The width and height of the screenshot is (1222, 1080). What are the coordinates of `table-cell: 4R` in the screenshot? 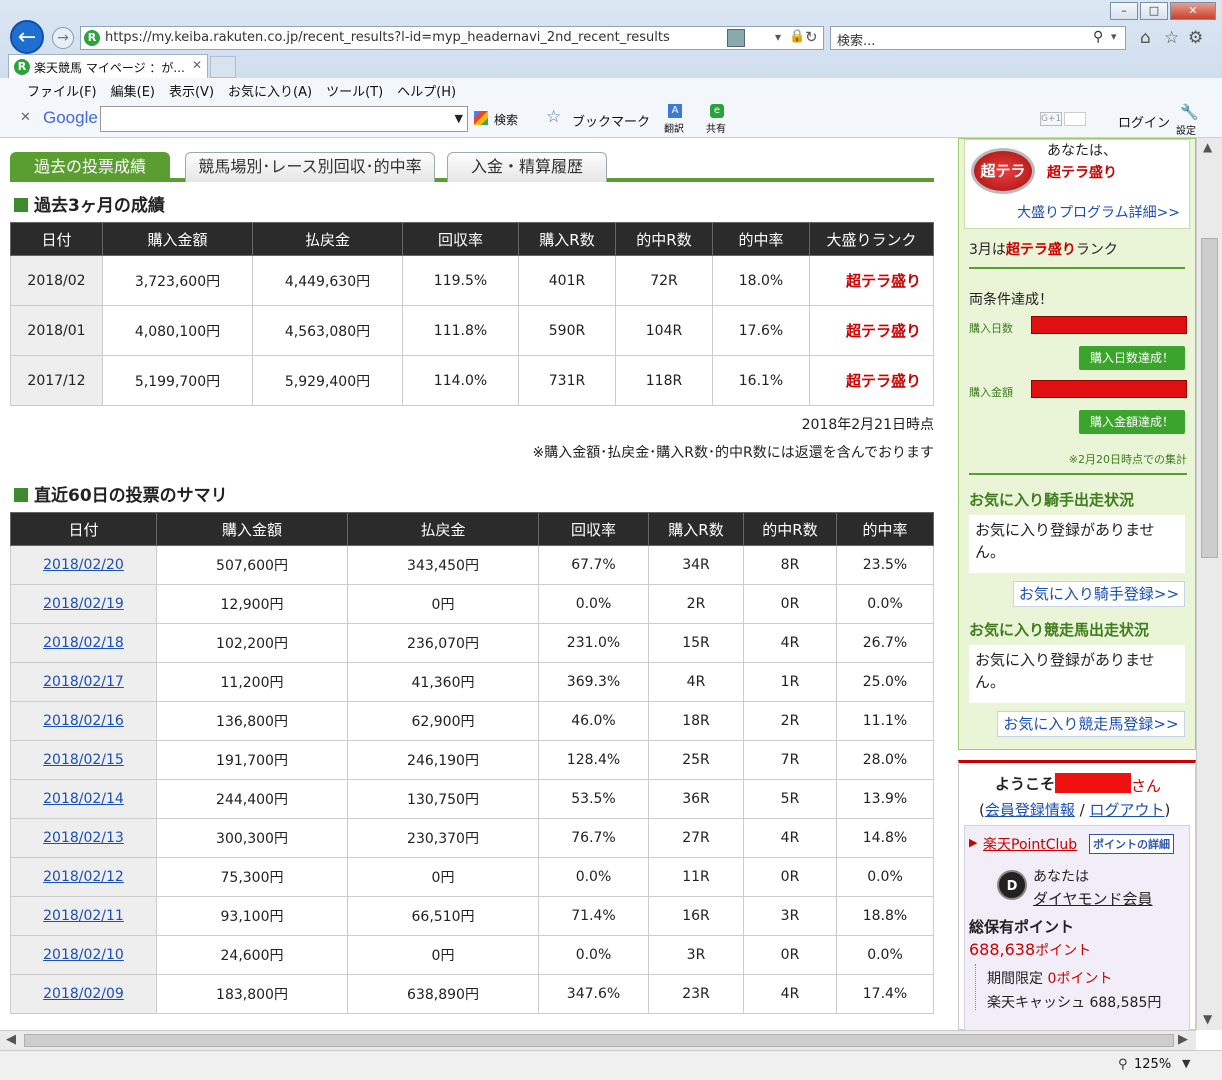 It's located at (790, 643).